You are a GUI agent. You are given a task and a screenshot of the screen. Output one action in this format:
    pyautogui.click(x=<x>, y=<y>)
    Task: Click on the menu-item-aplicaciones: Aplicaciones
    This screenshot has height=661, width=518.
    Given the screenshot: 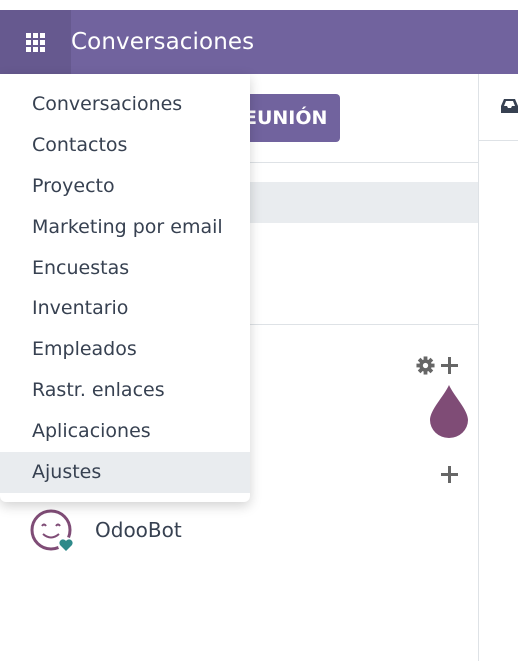 What is the action you would take?
    pyautogui.click(x=125, y=431)
    